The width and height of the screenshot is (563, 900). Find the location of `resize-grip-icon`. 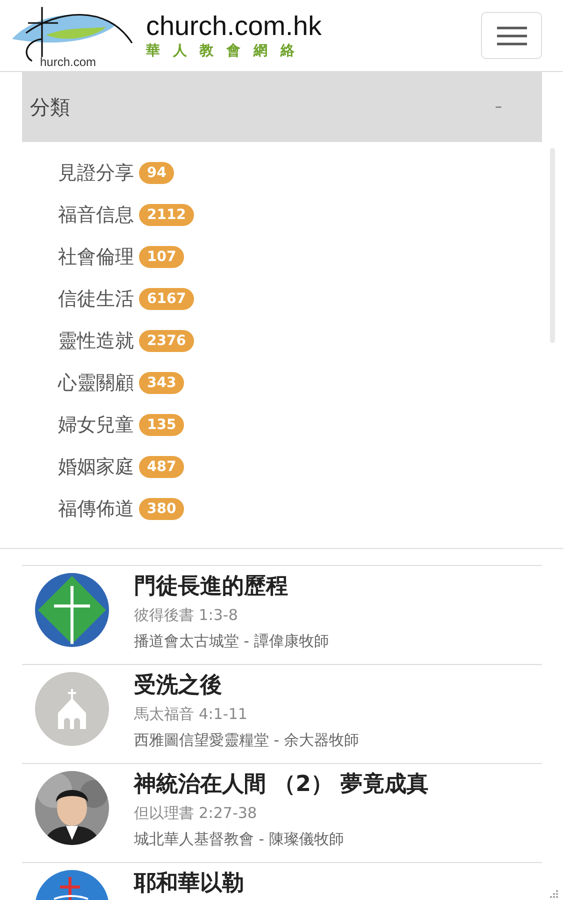

resize-grip-icon is located at coordinates (554, 894).